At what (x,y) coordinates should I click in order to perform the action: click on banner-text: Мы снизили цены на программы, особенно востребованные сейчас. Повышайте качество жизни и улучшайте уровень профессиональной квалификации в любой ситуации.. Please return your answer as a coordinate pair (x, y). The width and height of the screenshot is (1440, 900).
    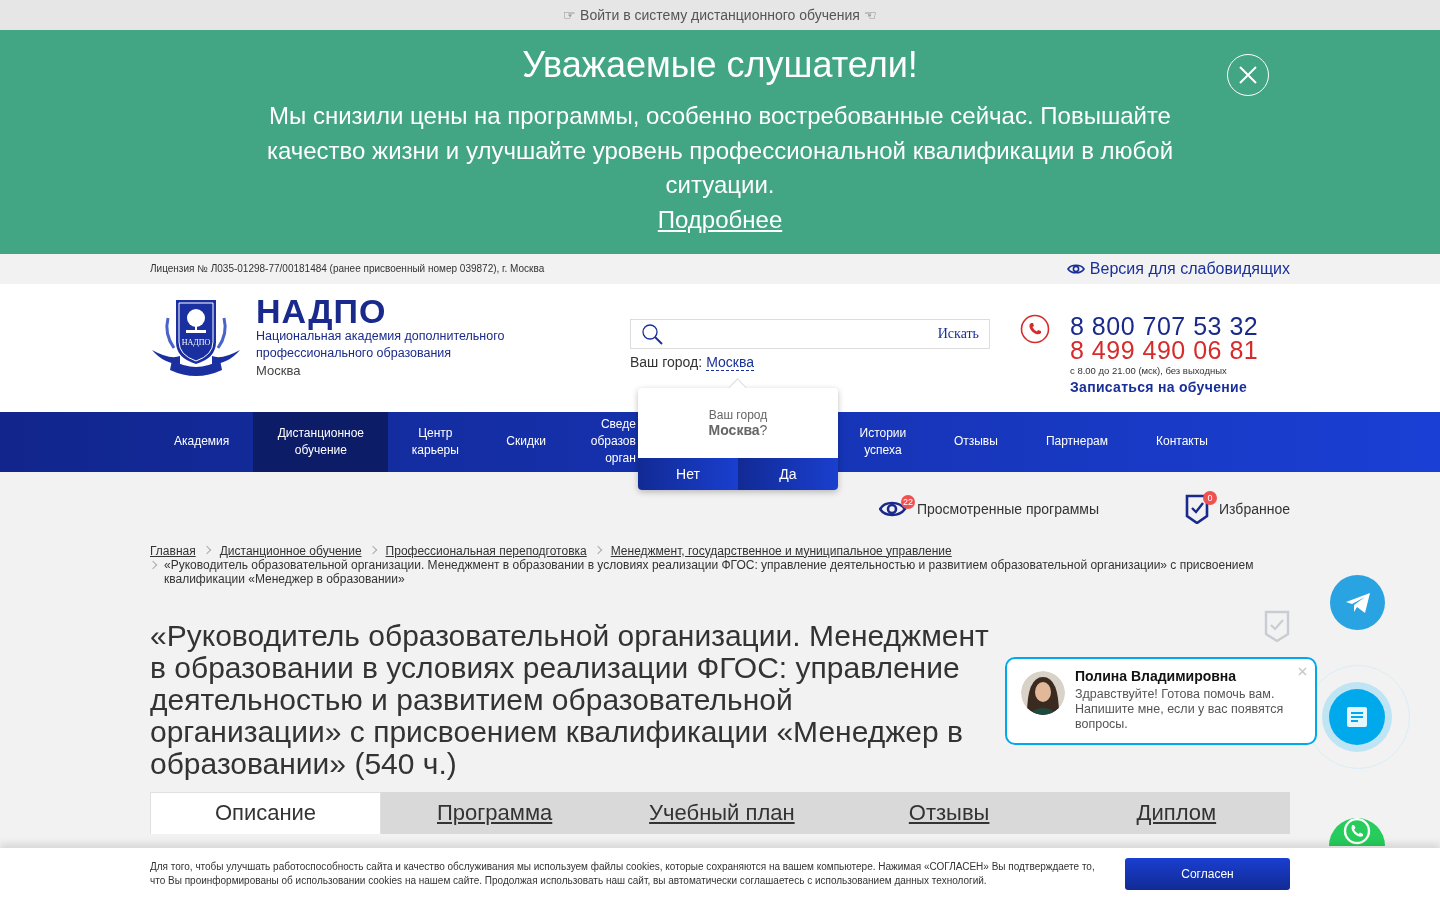
    Looking at the image, I should click on (720, 150).